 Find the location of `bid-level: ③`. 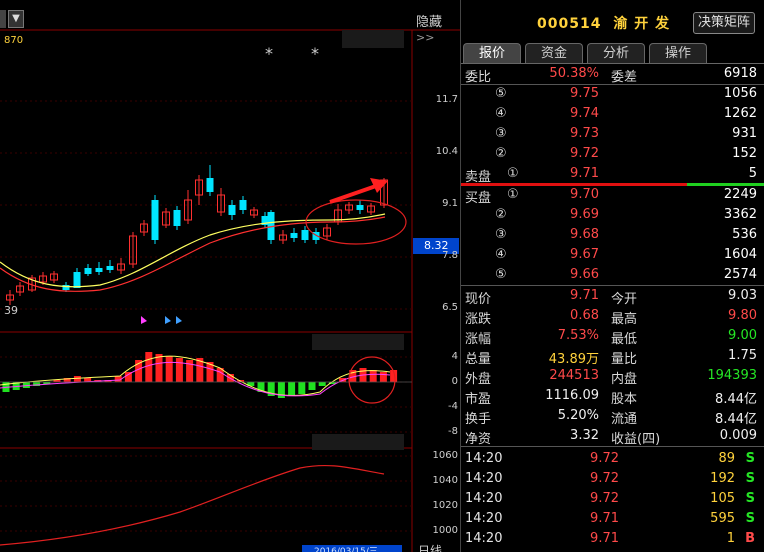

bid-level: ③ is located at coordinates (501, 234).